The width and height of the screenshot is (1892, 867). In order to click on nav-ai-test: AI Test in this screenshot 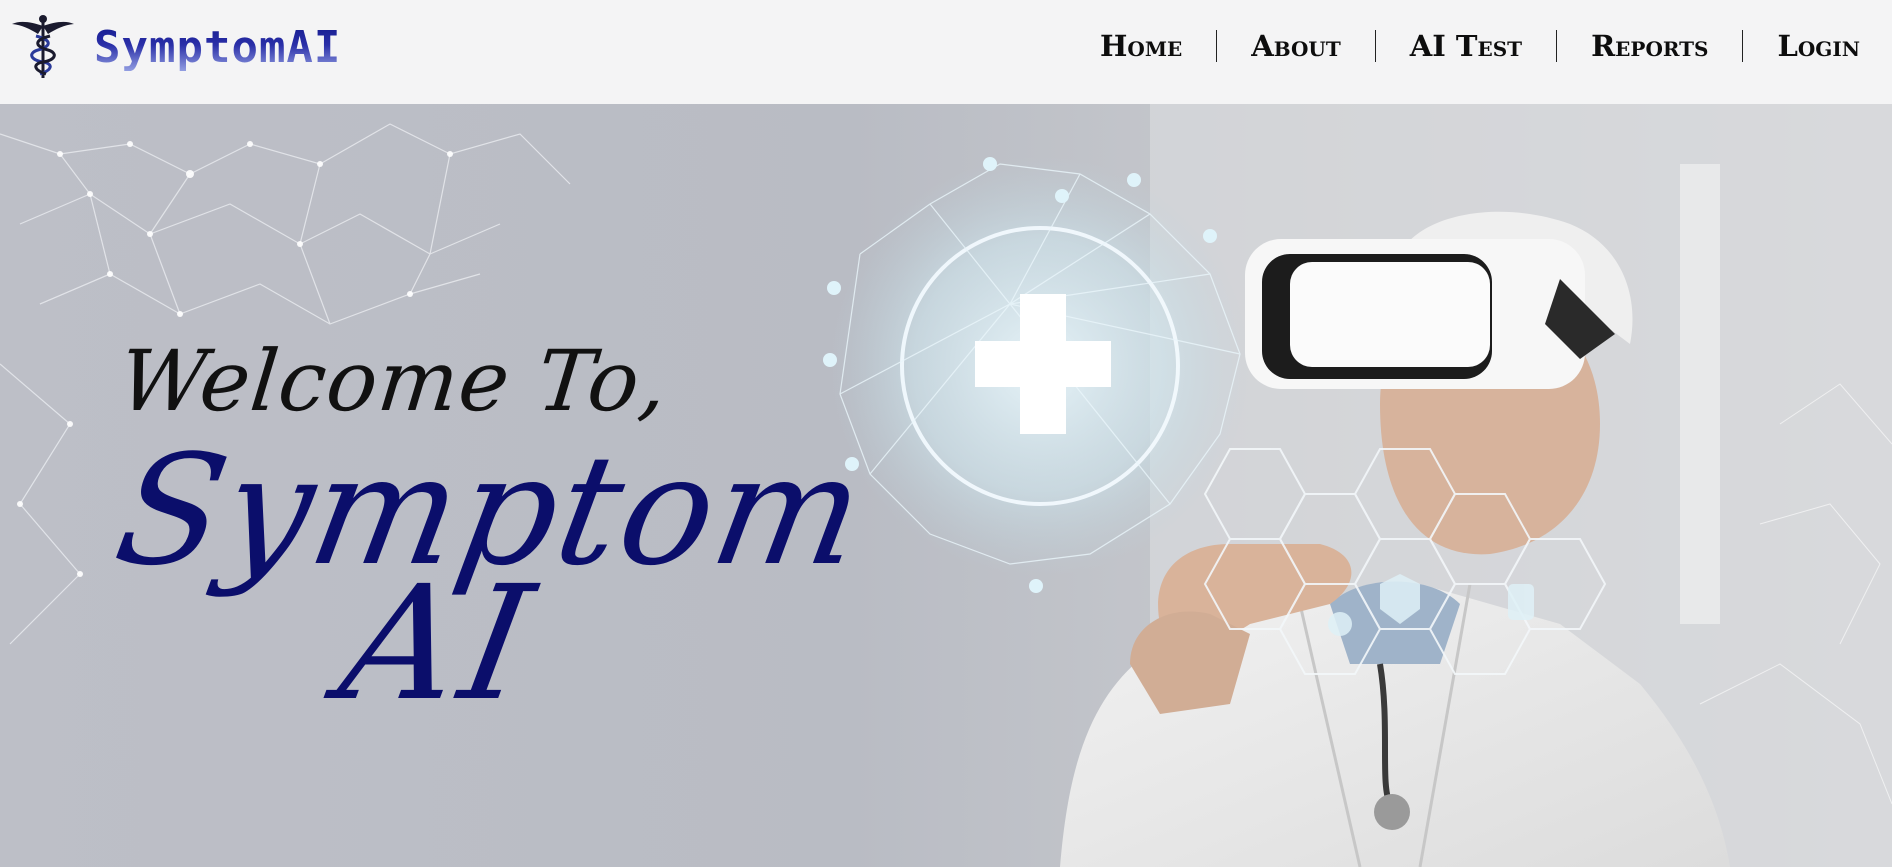, I will do `click(1465, 46)`.